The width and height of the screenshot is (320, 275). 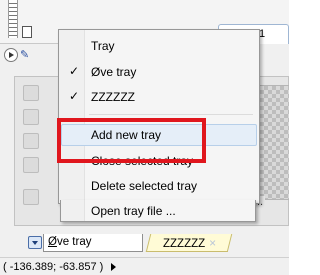 I want to click on annotation-highlight-box, so click(x=131, y=140).